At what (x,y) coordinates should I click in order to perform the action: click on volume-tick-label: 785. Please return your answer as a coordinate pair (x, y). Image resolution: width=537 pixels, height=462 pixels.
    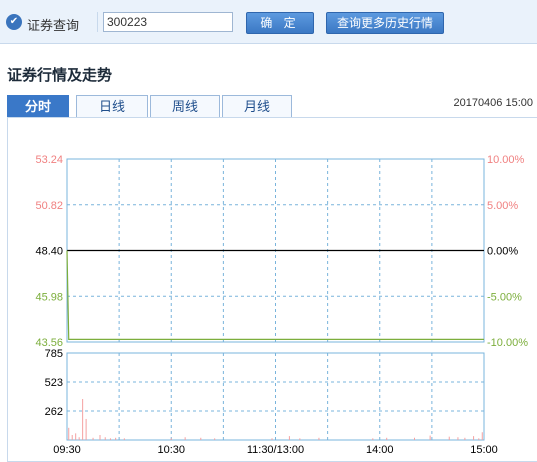
    Looking at the image, I should click on (54, 354).